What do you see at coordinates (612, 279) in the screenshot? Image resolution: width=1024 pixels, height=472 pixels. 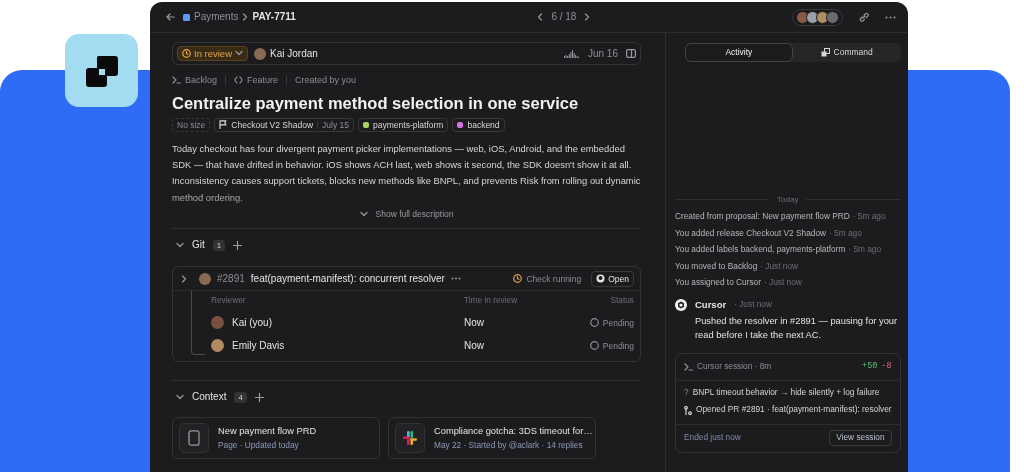 I see `open-button: Open` at bounding box center [612, 279].